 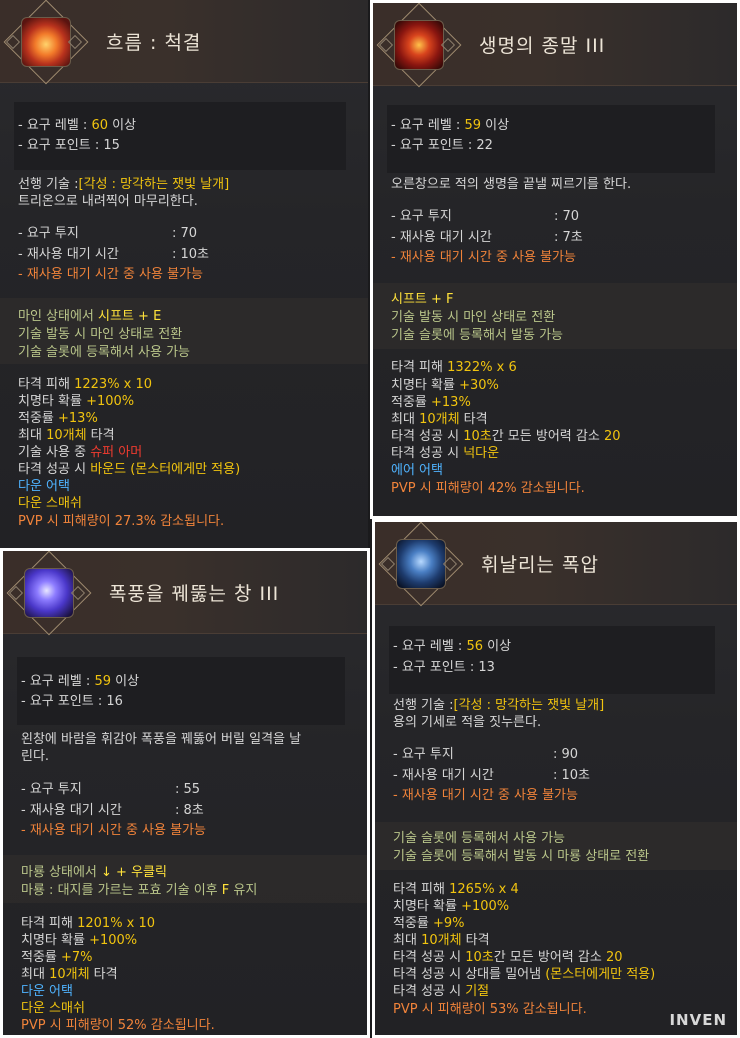 What do you see at coordinates (139, 890) in the screenshot?
I see `mode-maintain: 마룡 : 대지를 가르는 포효 기술 이후 F 유지` at bounding box center [139, 890].